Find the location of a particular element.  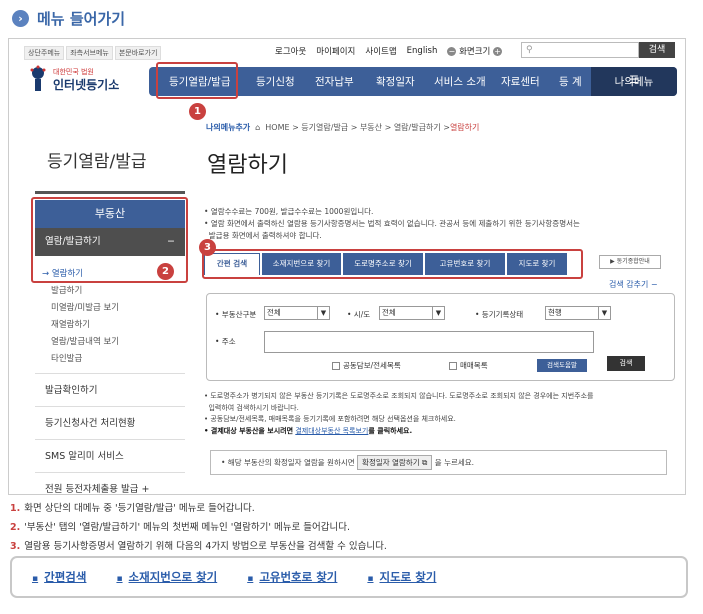

gnb-item-stats: 등 계 is located at coordinates (570, 81).